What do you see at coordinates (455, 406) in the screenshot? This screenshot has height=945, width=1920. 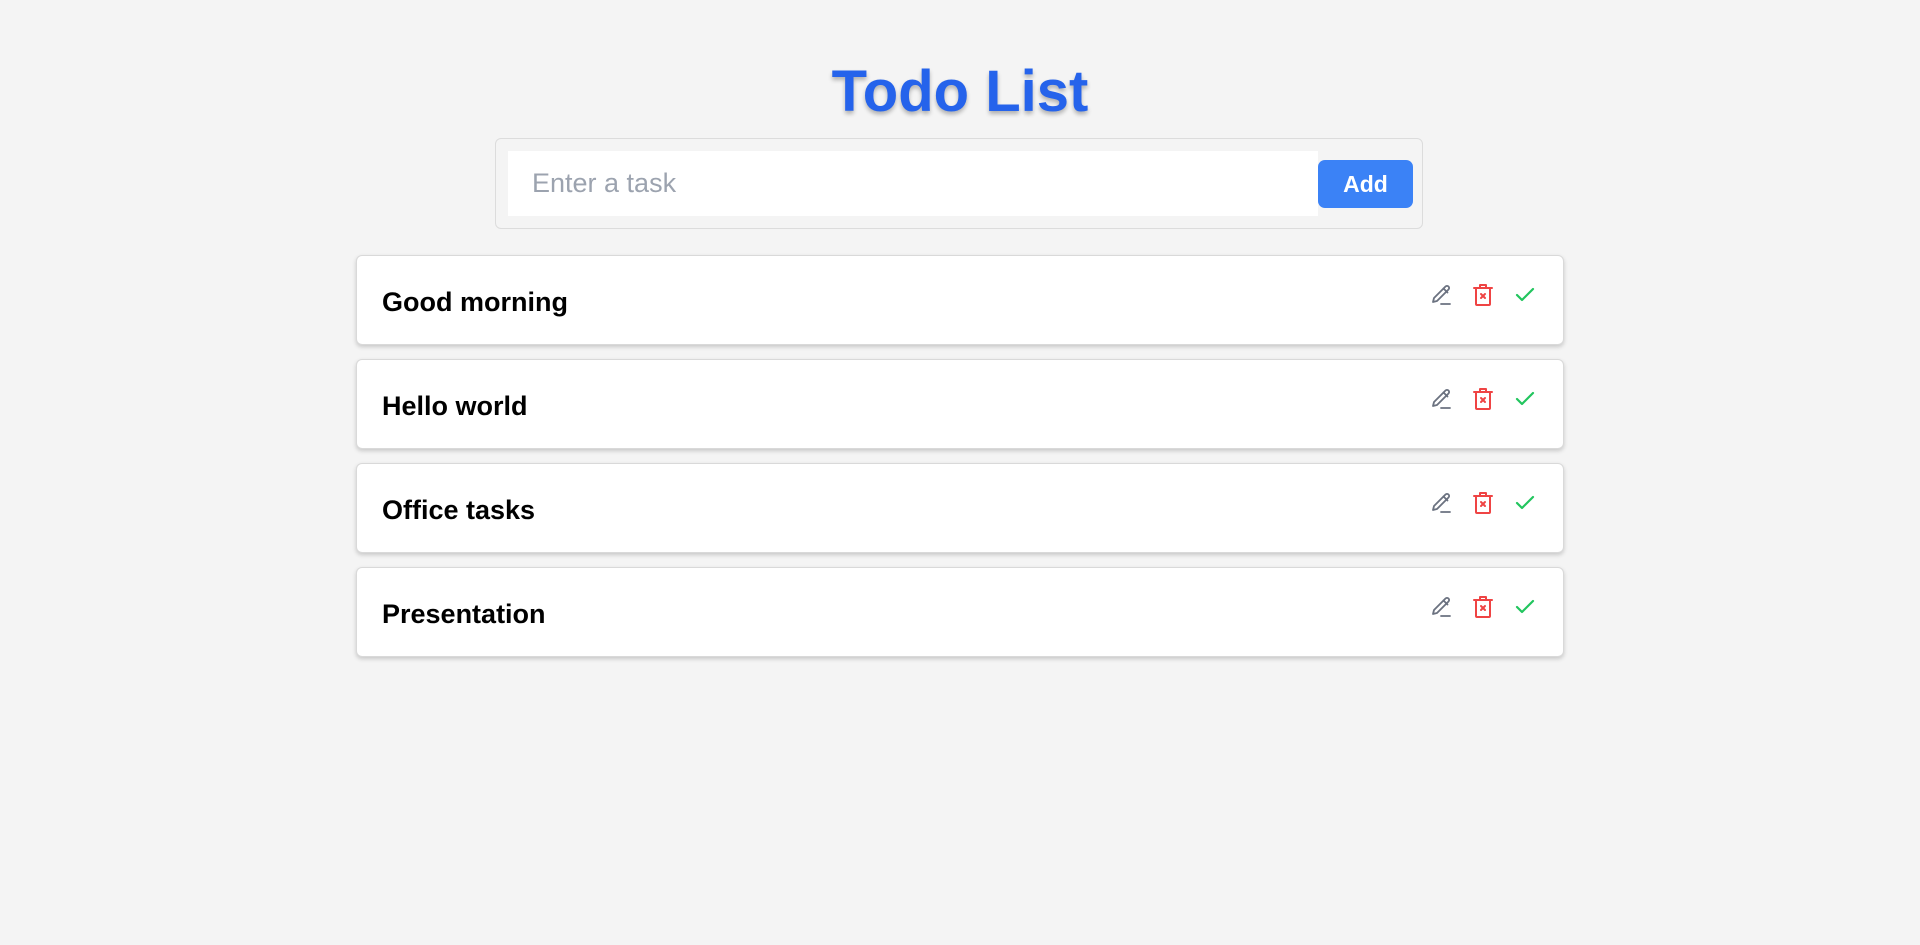 I see `todo-text: Hello world` at bounding box center [455, 406].